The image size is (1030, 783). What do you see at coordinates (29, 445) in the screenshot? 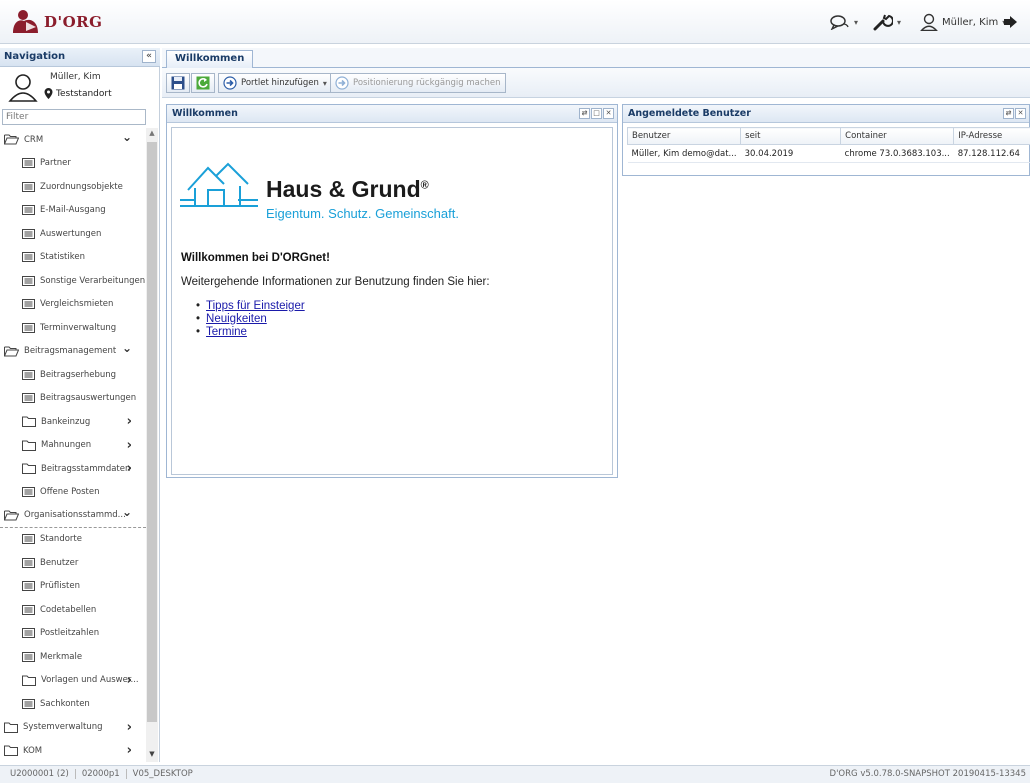
I see `folder-icon` at bounding box center [29, 445].